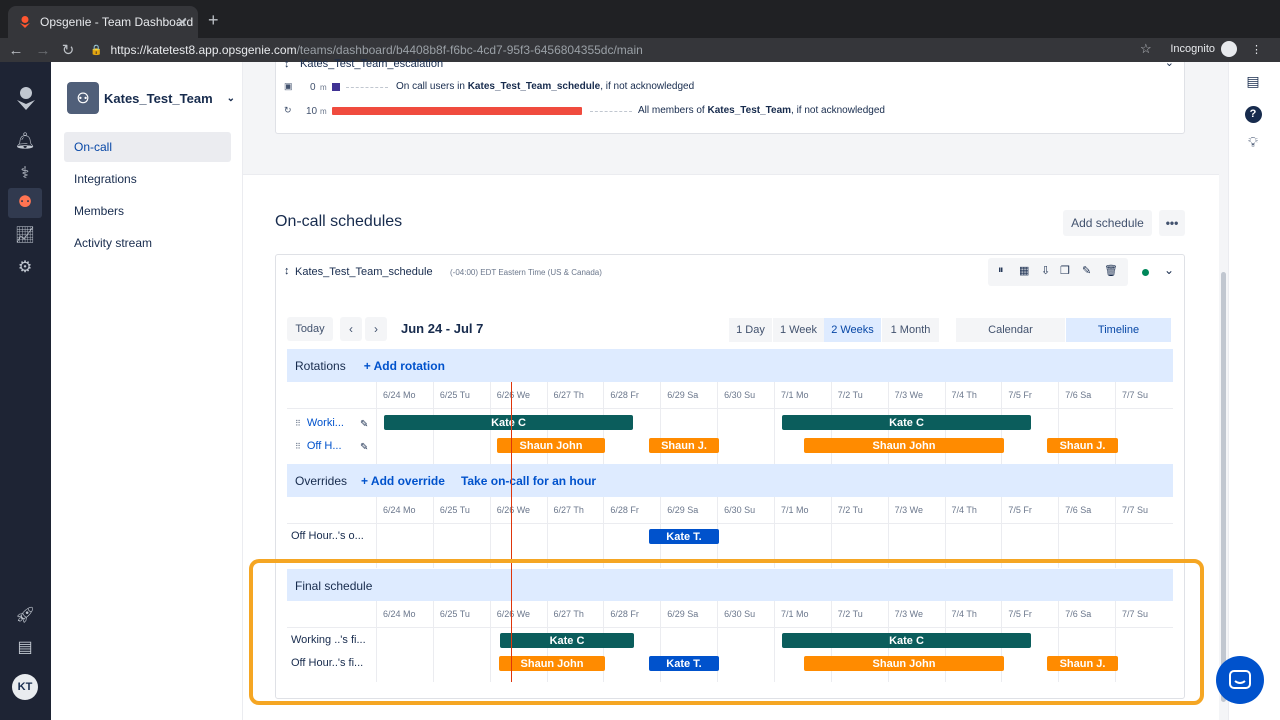 Image resolution: width=1280 pixels, height=720 pixels. What do you see at coordinates (684, 536) in the screenshot?
I see `shift-bar: Kate T.` at bounding box center [684, 536].